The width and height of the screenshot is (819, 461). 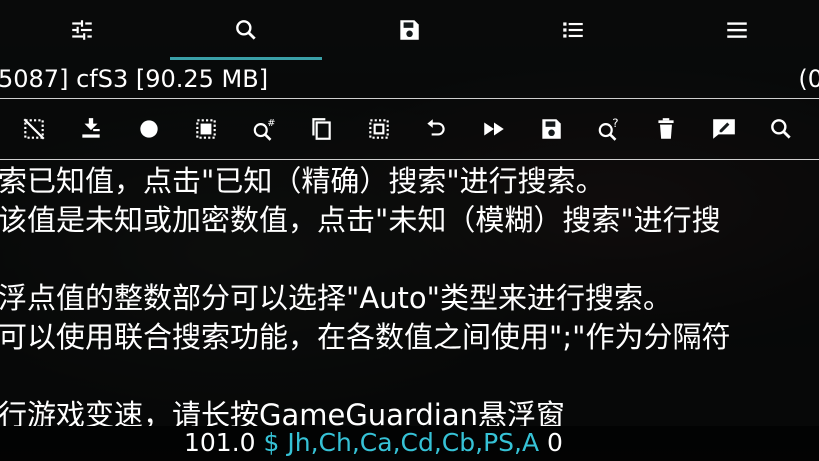 I want to click on delete-button, so click(x=667, y=129).